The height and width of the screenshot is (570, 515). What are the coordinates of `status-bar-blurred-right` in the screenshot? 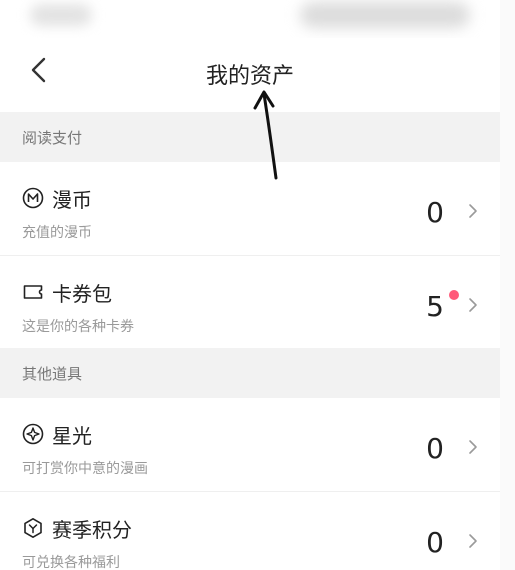 It's located at (385, 15).